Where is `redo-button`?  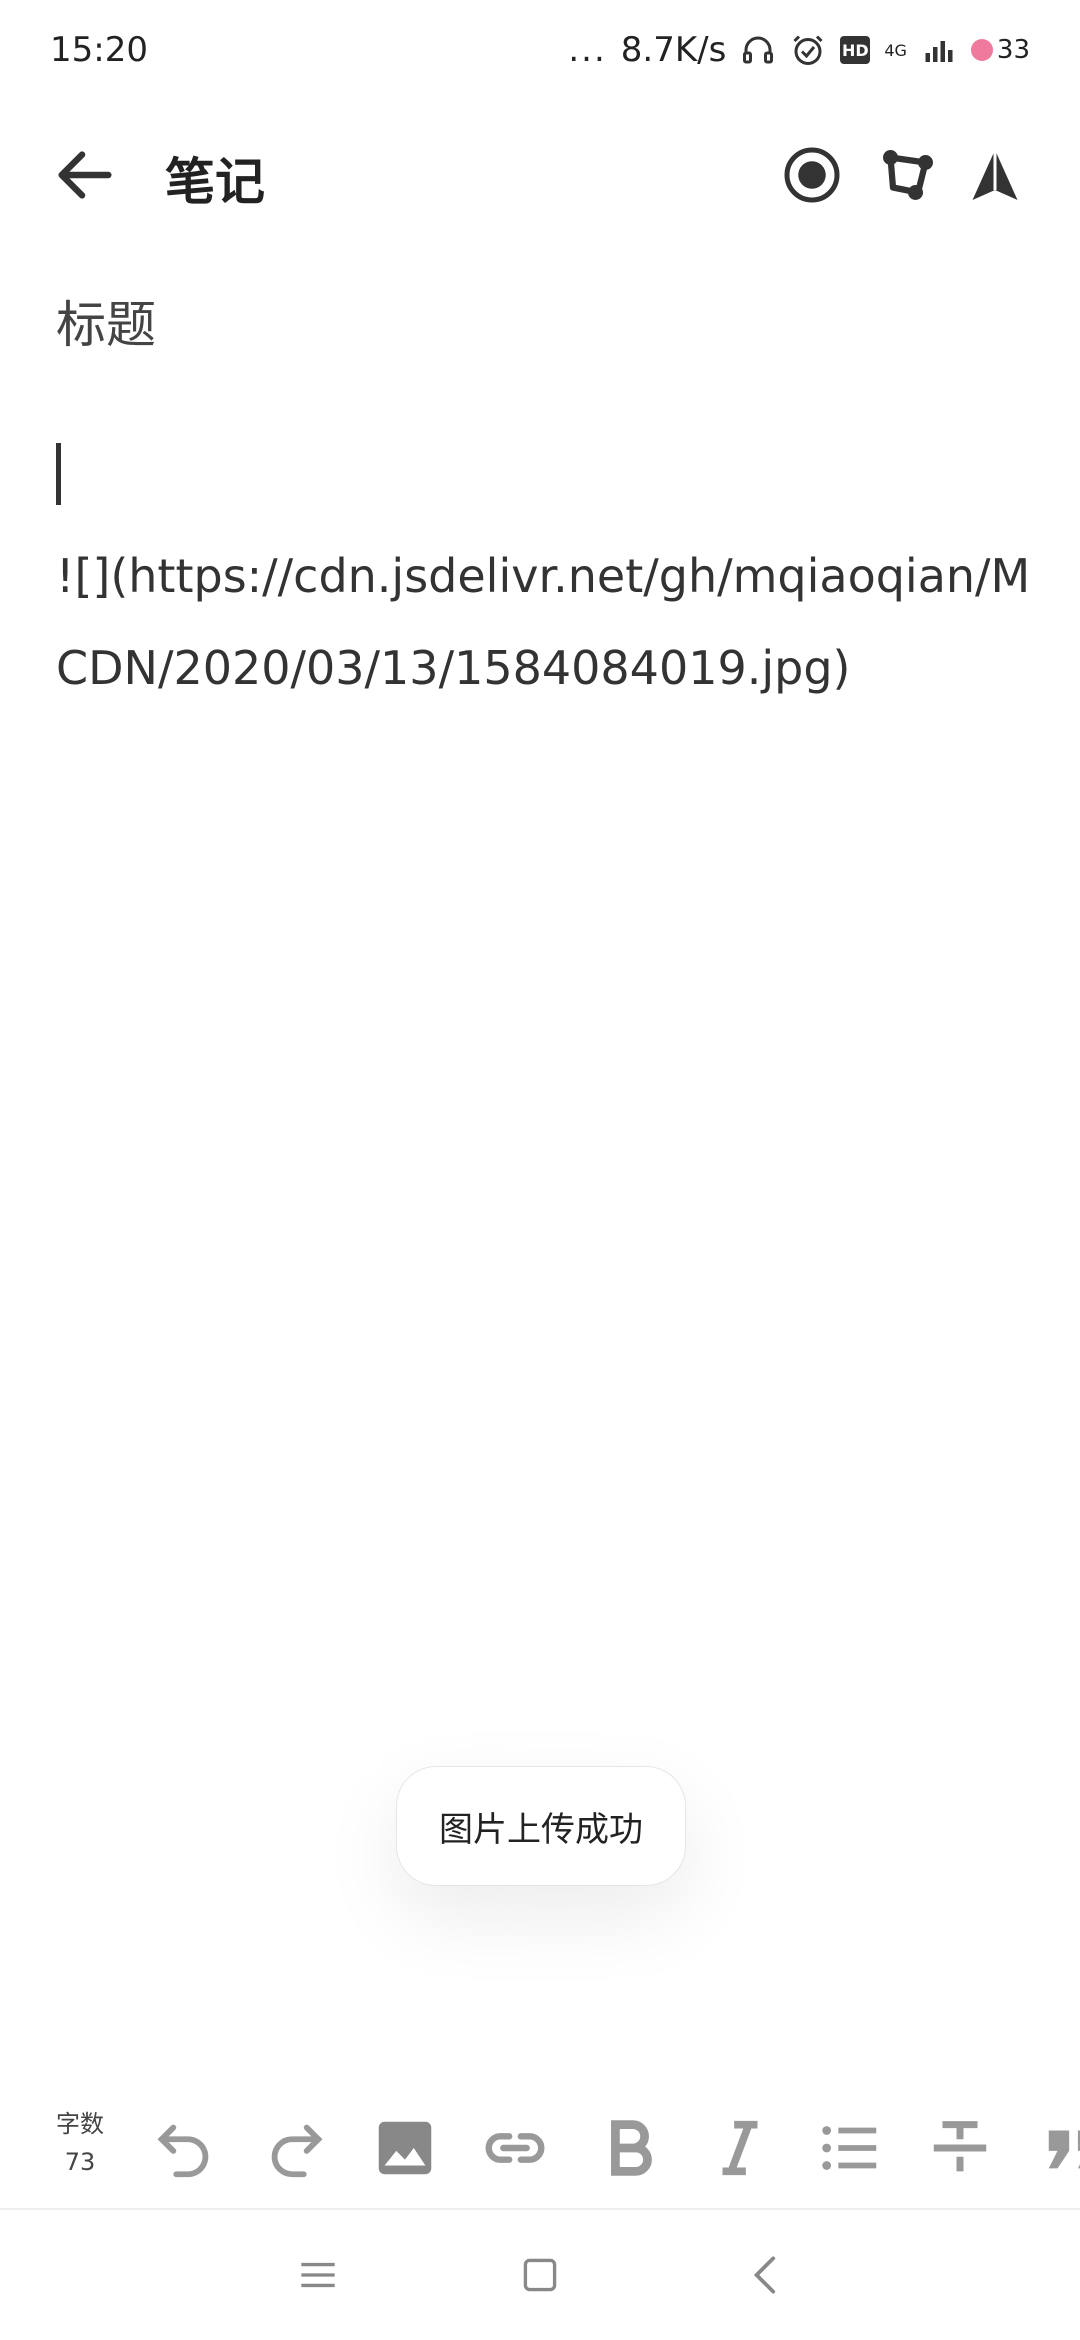
redo-button is located at coordinates (295, 2148).